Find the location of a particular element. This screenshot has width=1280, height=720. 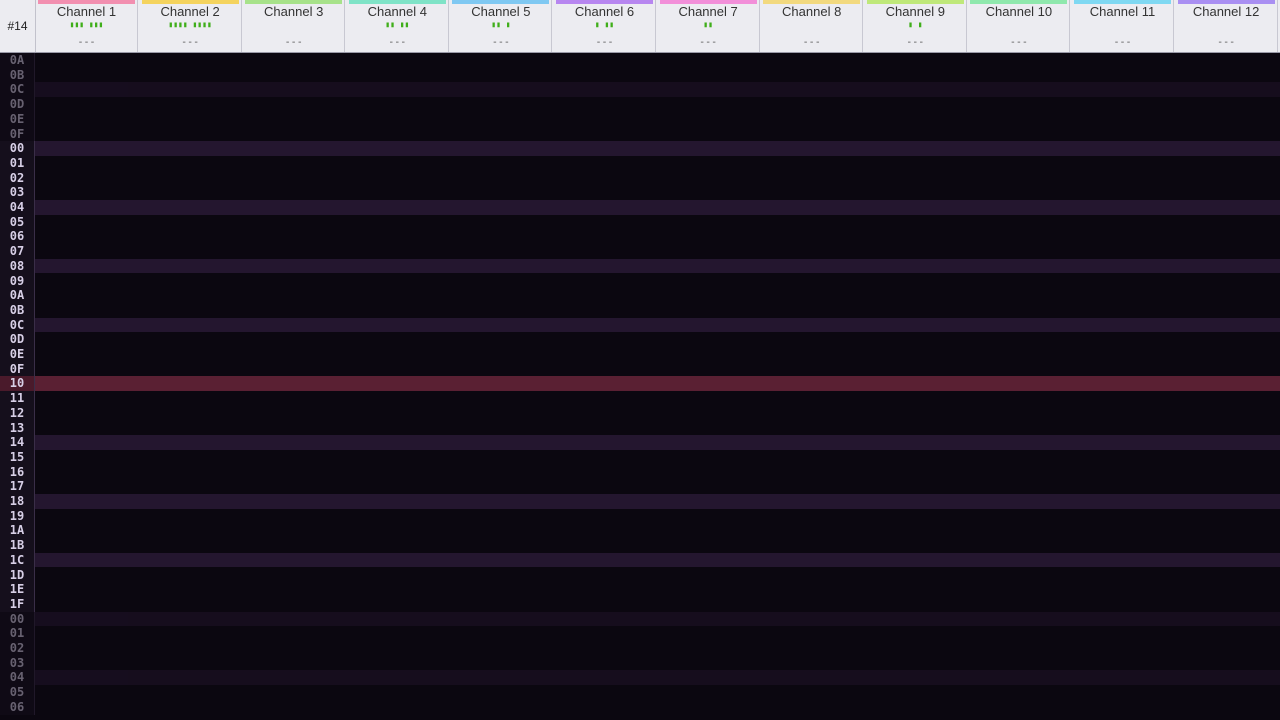

channel-name: Channel 12 is located at coordinates (1226, 11).